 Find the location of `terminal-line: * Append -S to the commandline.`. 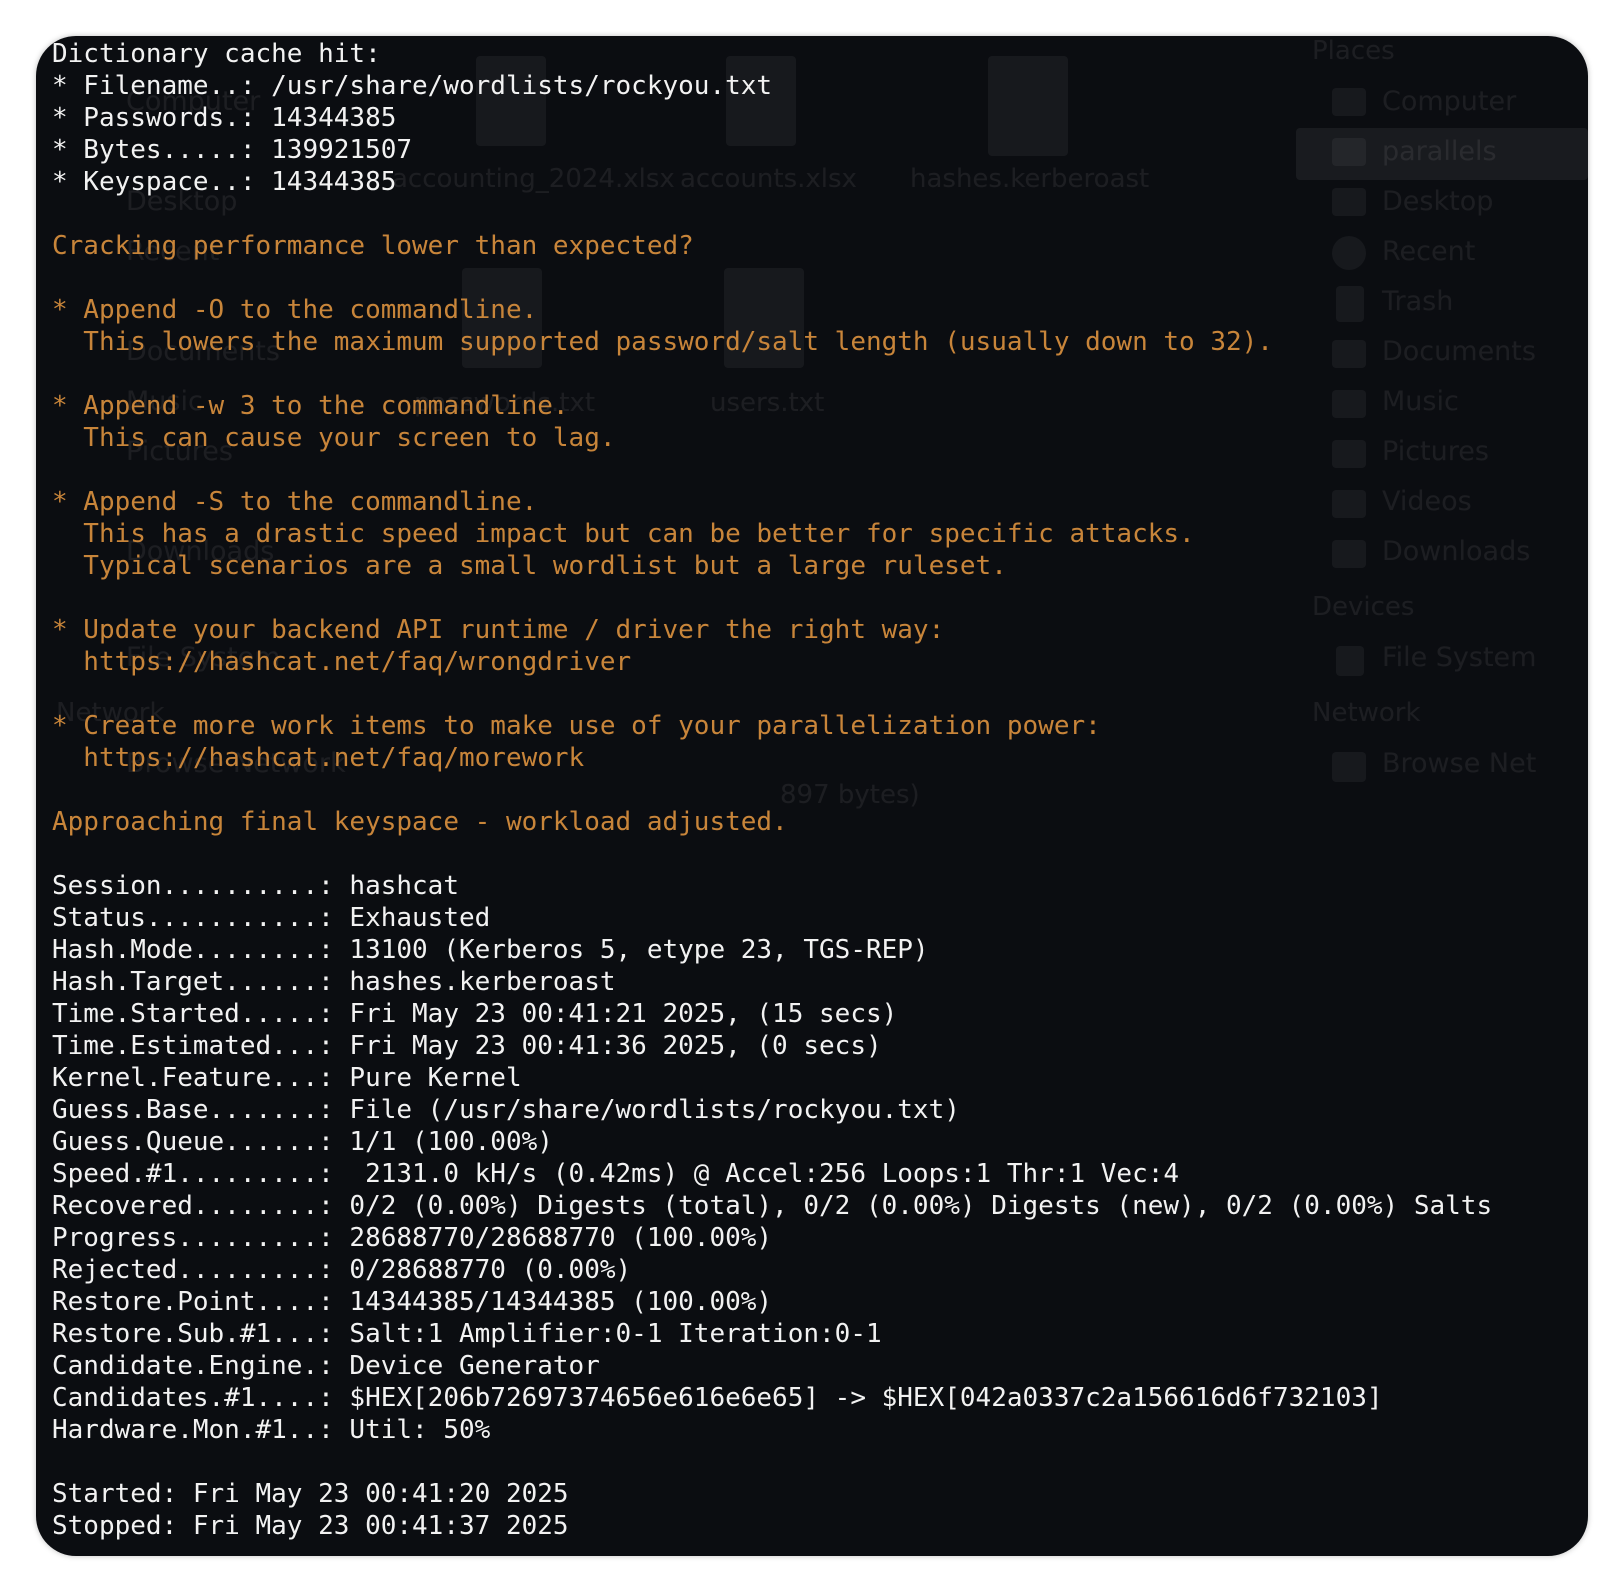

terminal-line: * Append -S to the commandline. is located at coordinates (295, 502).